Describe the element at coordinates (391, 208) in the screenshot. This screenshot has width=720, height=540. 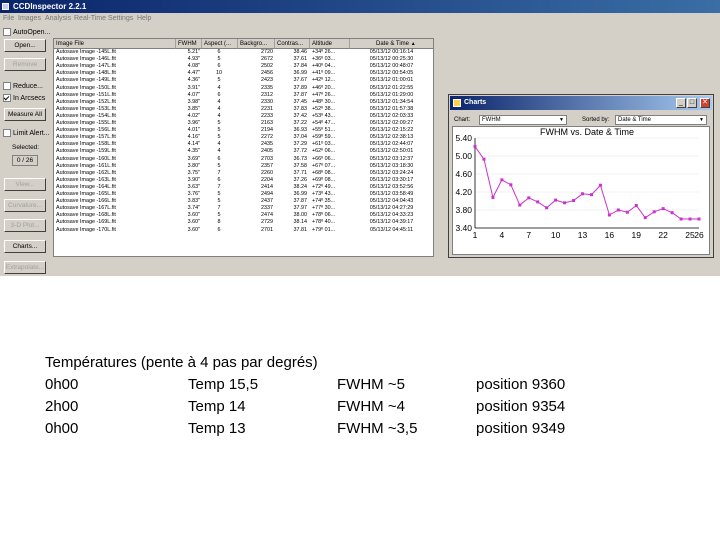
I see `cell-date-time: 05/13/12 04:27:29` at that location.